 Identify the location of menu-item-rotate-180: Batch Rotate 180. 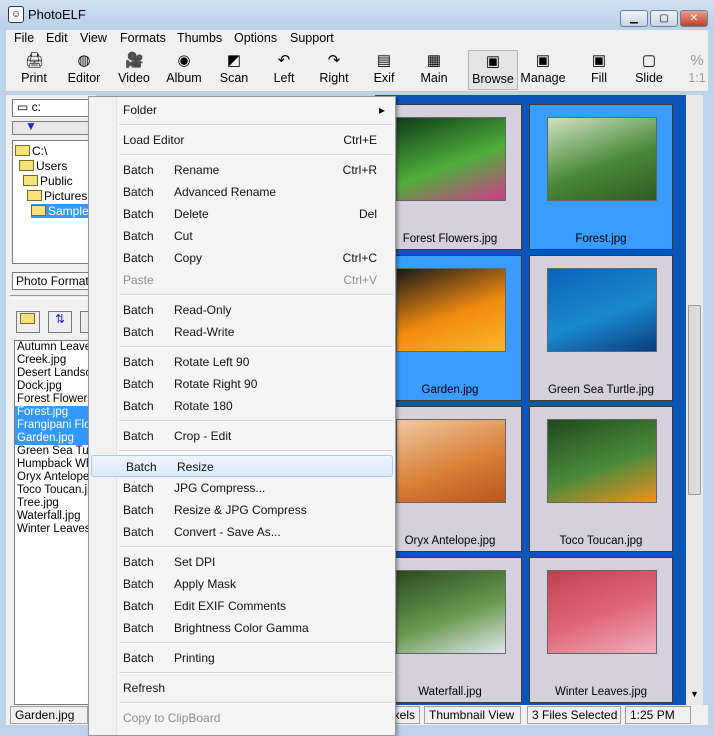
(242, 406).